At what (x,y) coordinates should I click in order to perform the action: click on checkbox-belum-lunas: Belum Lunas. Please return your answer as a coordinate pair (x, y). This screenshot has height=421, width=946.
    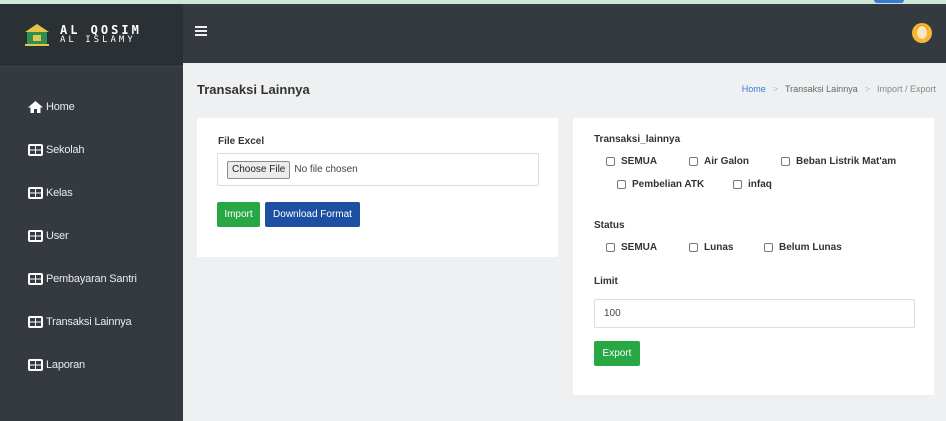
    Looking at the image, I should click on (803, 247).